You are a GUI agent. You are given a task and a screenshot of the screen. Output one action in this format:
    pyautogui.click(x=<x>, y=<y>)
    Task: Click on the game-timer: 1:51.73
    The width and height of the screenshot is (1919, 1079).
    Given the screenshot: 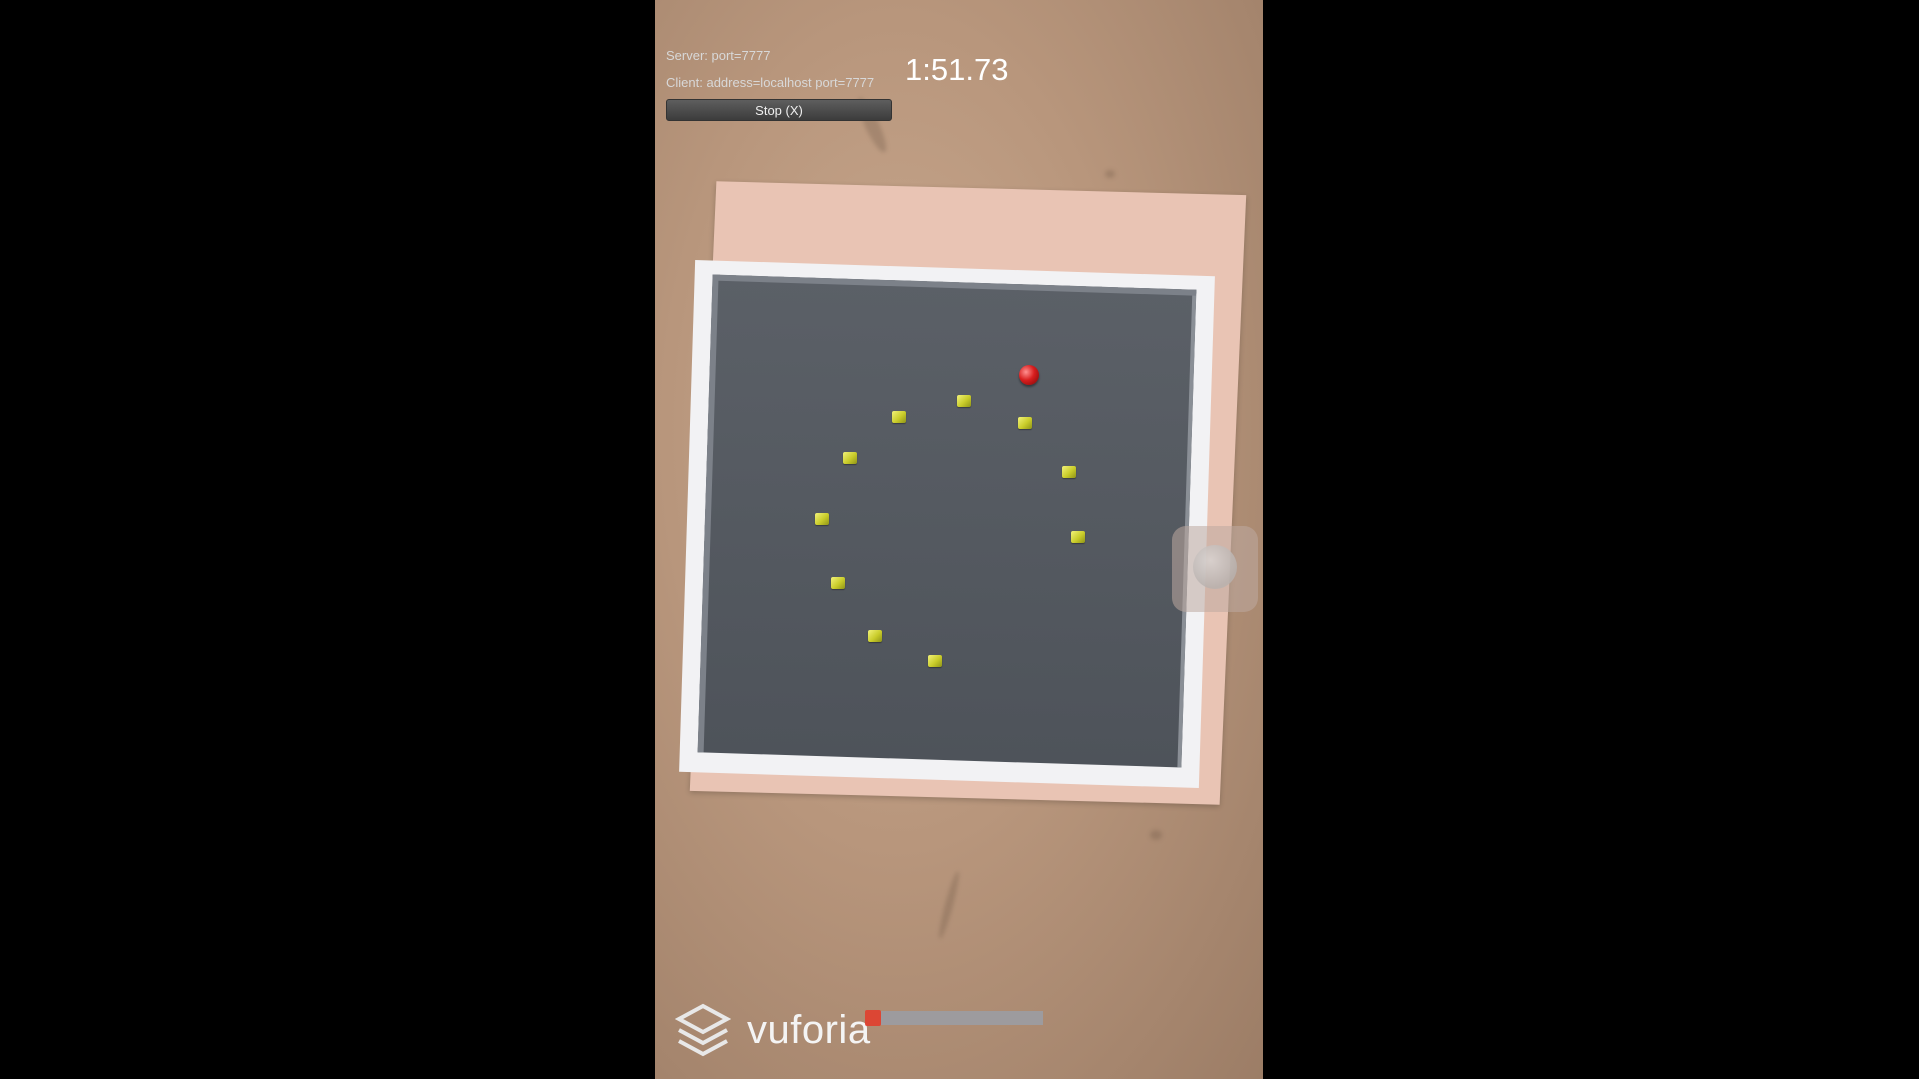 What is the action you would take?
    pyautogui.click(x=957, y=69)
    